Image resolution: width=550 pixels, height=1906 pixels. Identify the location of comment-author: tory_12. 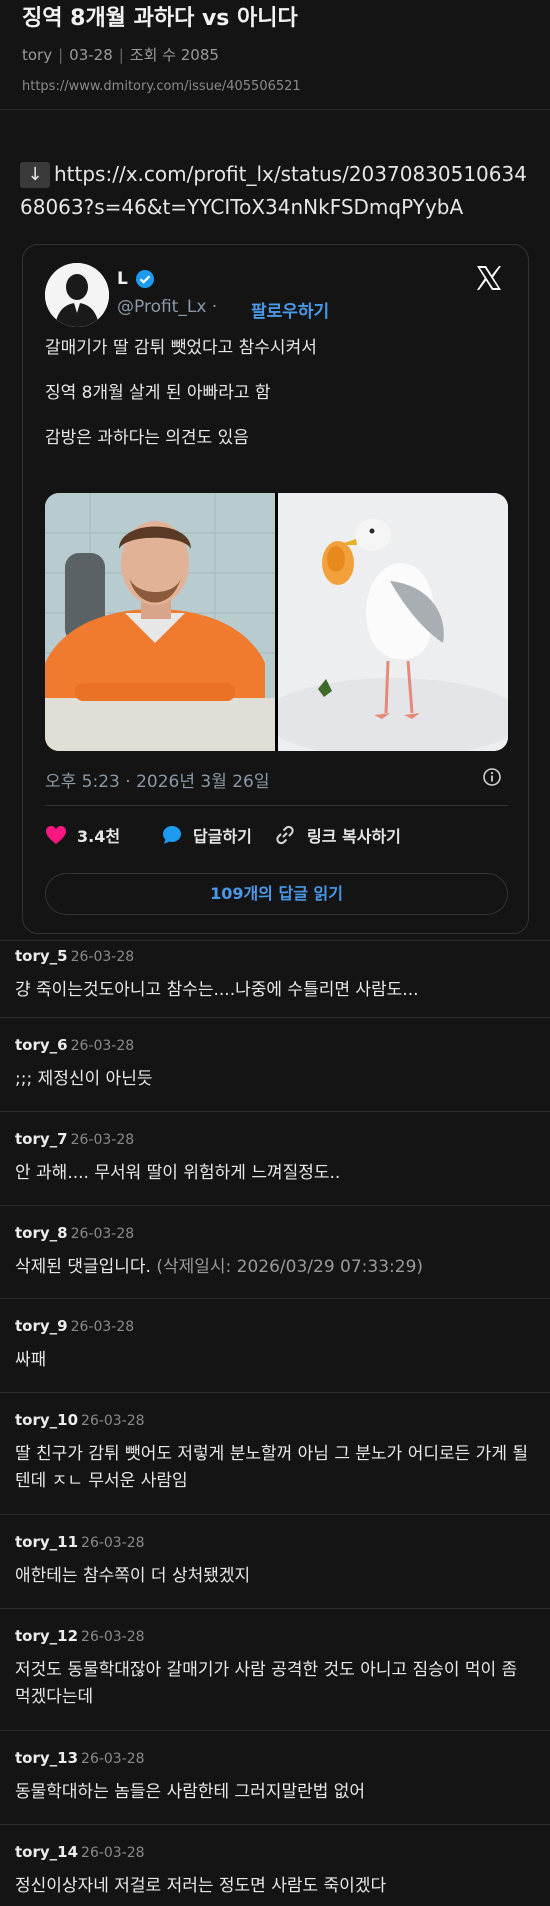
(46, 1636).